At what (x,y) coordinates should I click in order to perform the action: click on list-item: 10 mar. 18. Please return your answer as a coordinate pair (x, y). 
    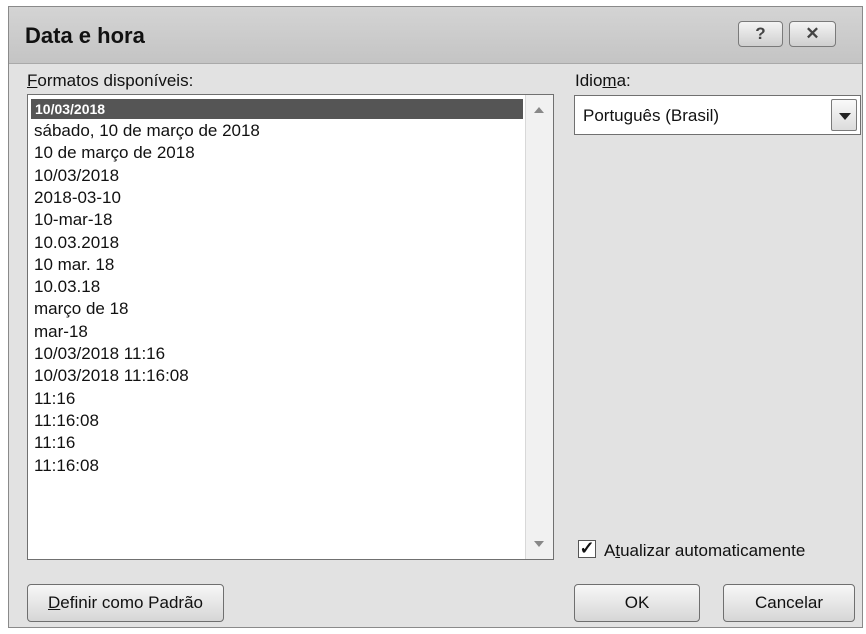
    Looking at the image, I should click on (74, 265).